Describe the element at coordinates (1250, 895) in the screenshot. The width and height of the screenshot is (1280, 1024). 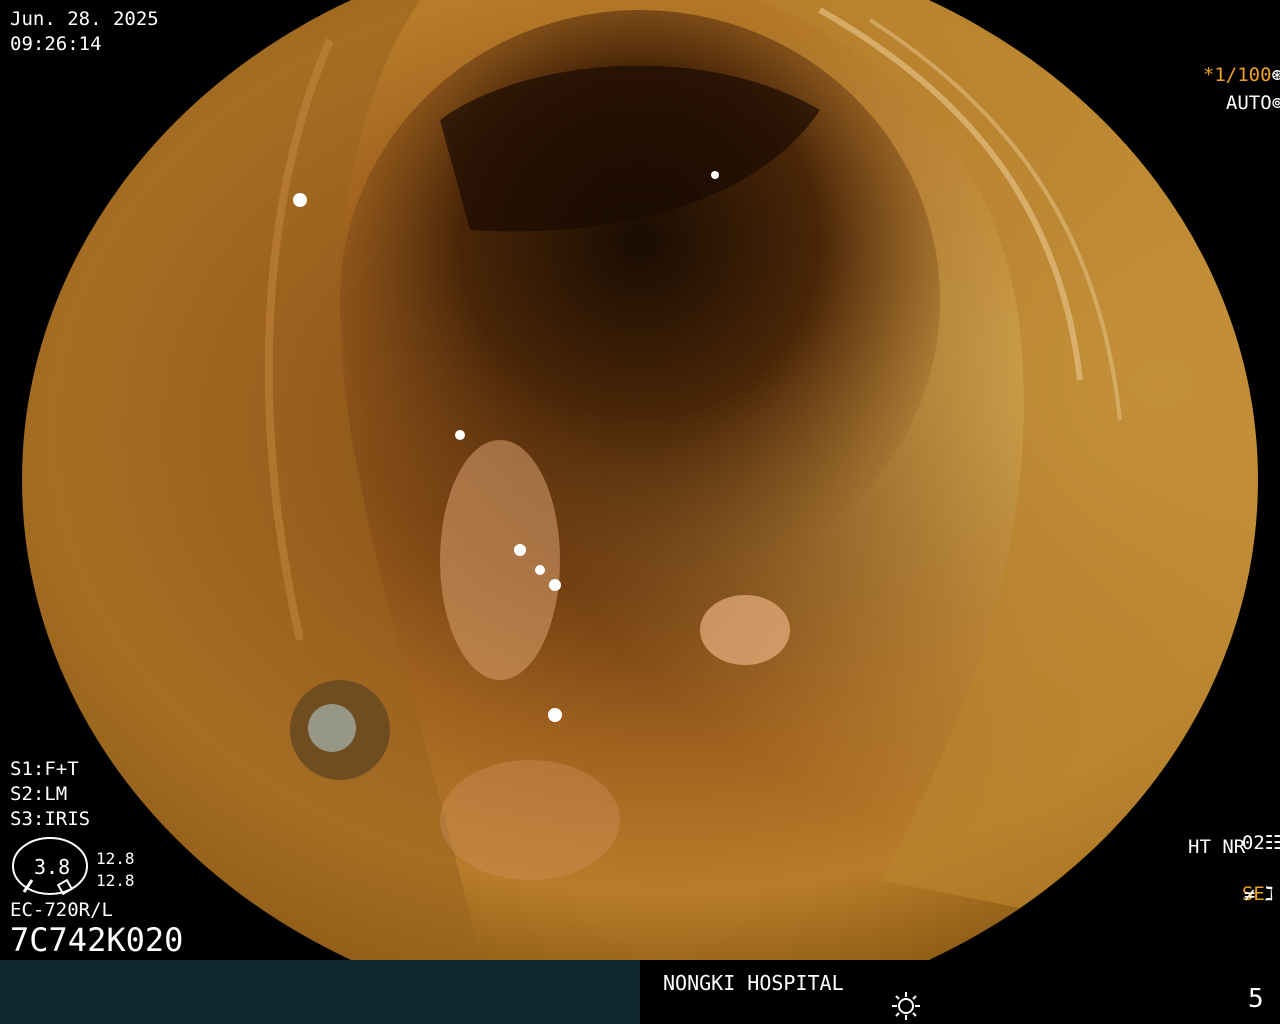
I see `not-equal-icon: ≠` at that location.